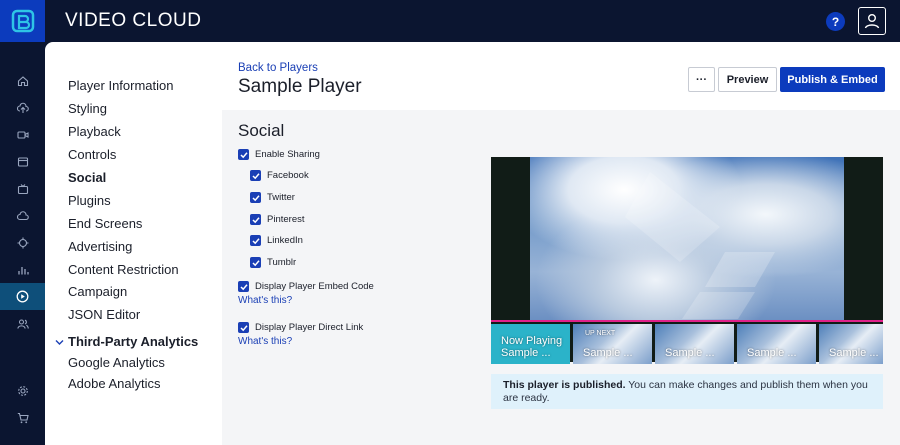 The height and width of the screenshot is (445, 900). What do you see at coordinates (22, 107) in the screenshot?
I see `upload-icon` at bounding box center [22, 107].